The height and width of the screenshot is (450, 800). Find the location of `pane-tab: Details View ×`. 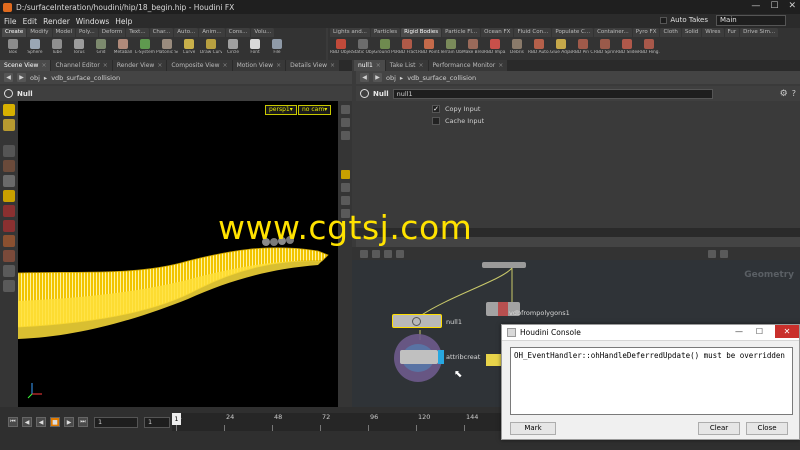

pane-tab: Details View × is located at coordinates (313, 65).